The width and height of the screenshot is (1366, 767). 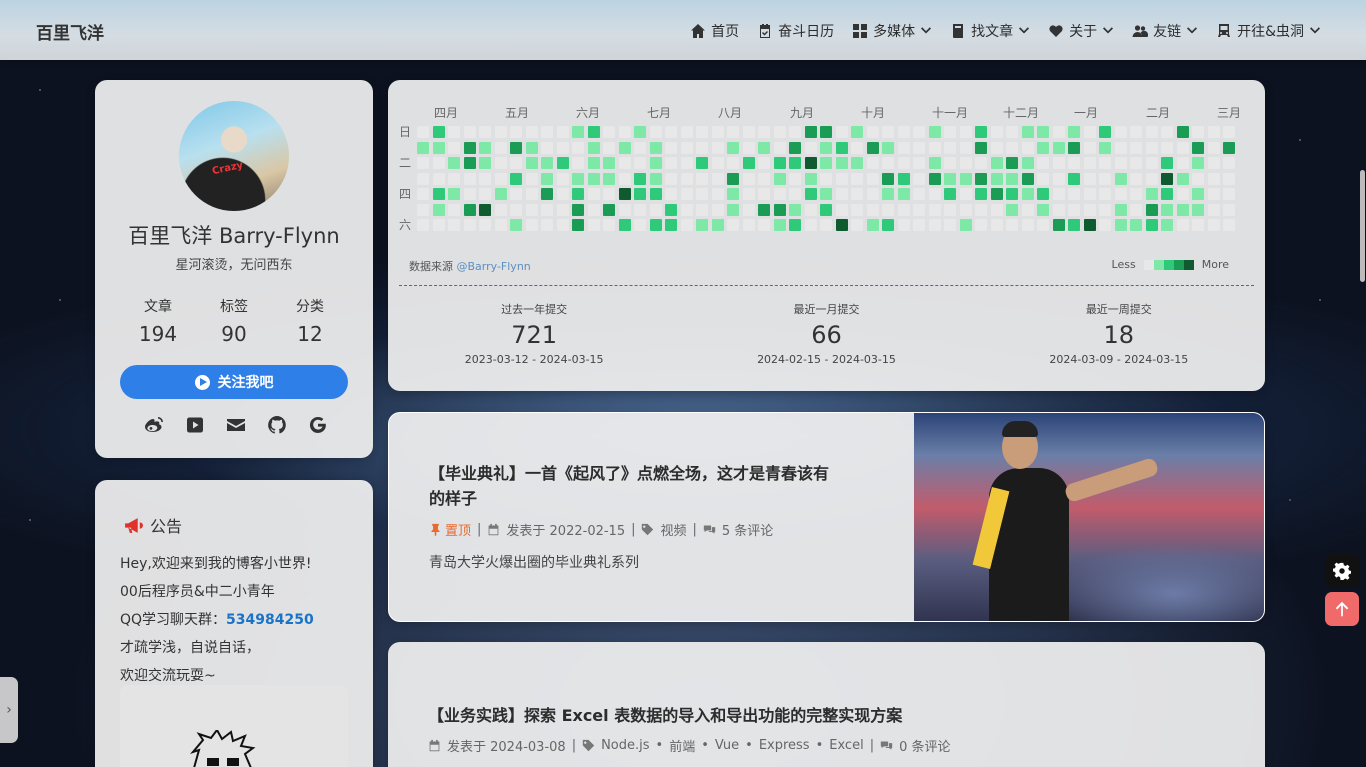 I want to click on menu-item-media: 多媒体, so click(x=892, y=31).